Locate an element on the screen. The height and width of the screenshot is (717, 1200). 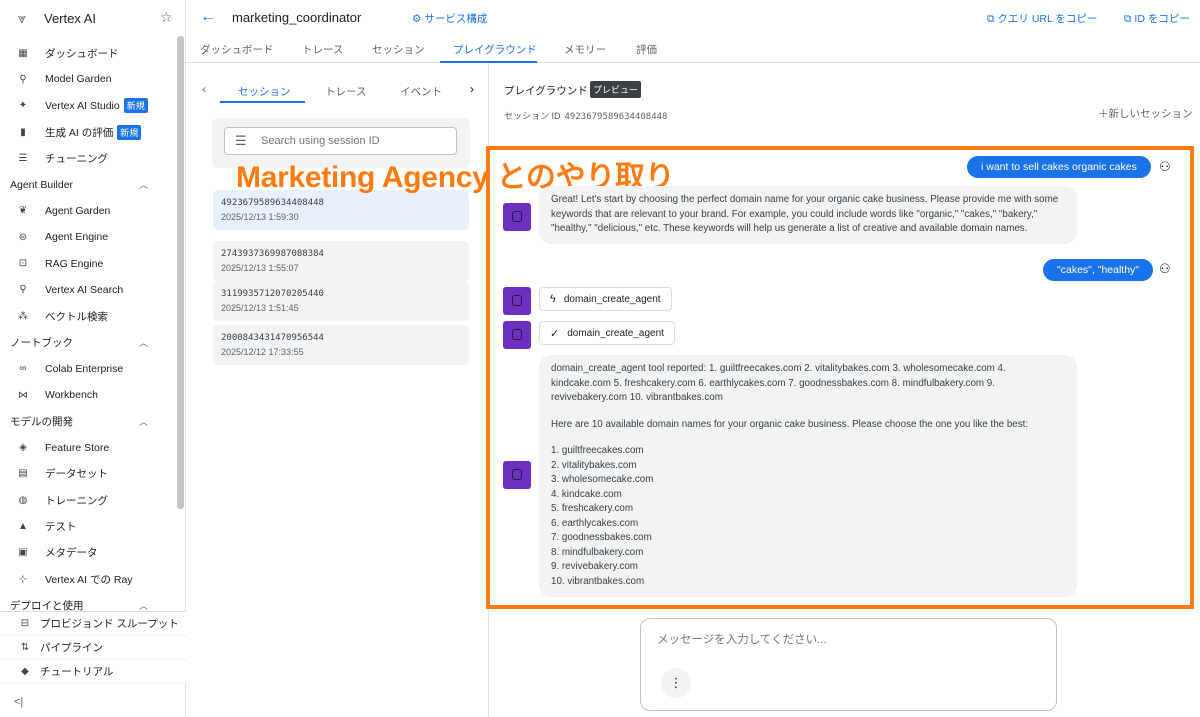
tool-result-chip: ✓ domain_create_agent is located at coordinates (607, 333).